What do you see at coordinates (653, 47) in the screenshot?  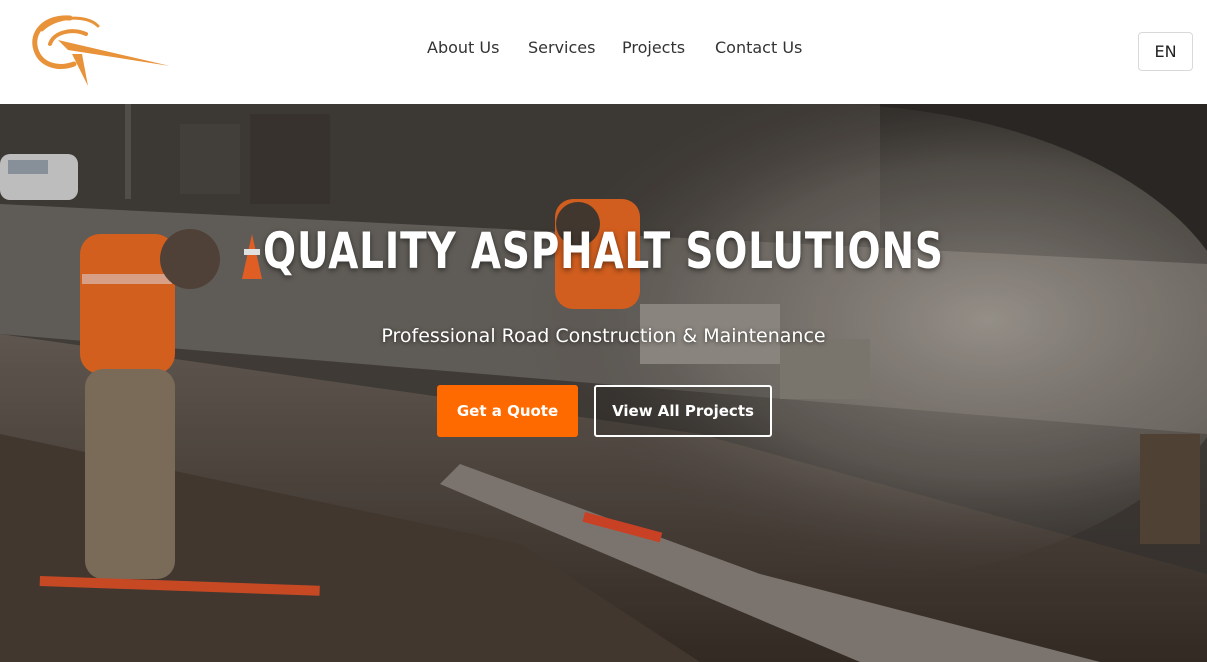 I see `nav-projects: Projects` at bounding box center [653, 47].